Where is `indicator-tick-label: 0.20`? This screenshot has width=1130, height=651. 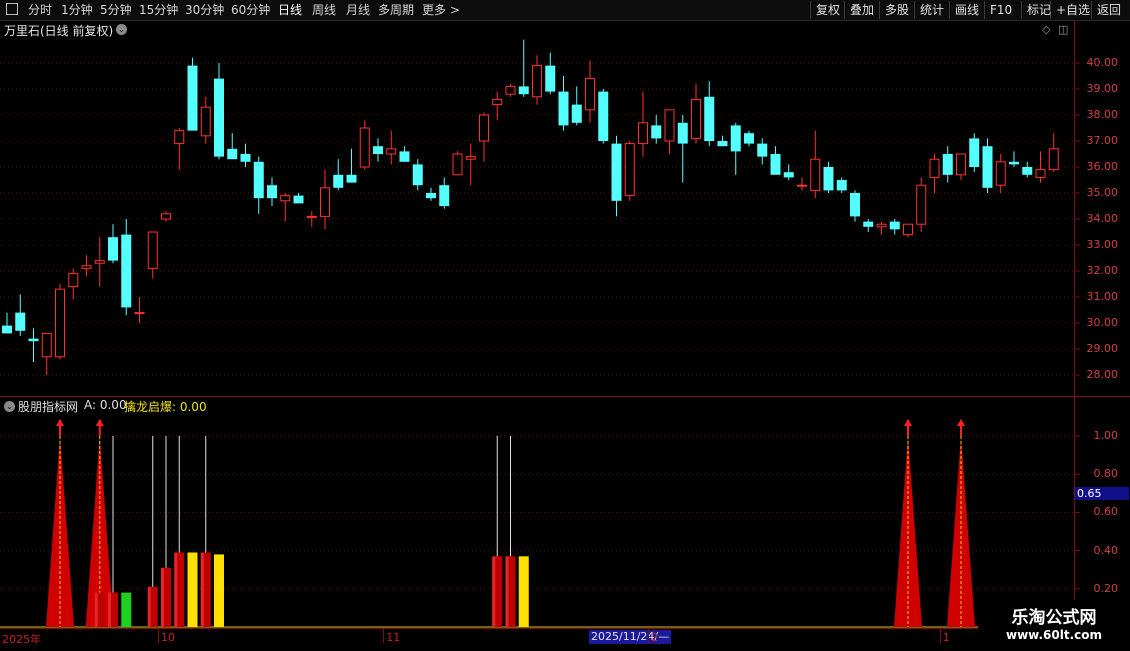
indicator-tick-label: 0.20 is located at coordinates (1106, 588).